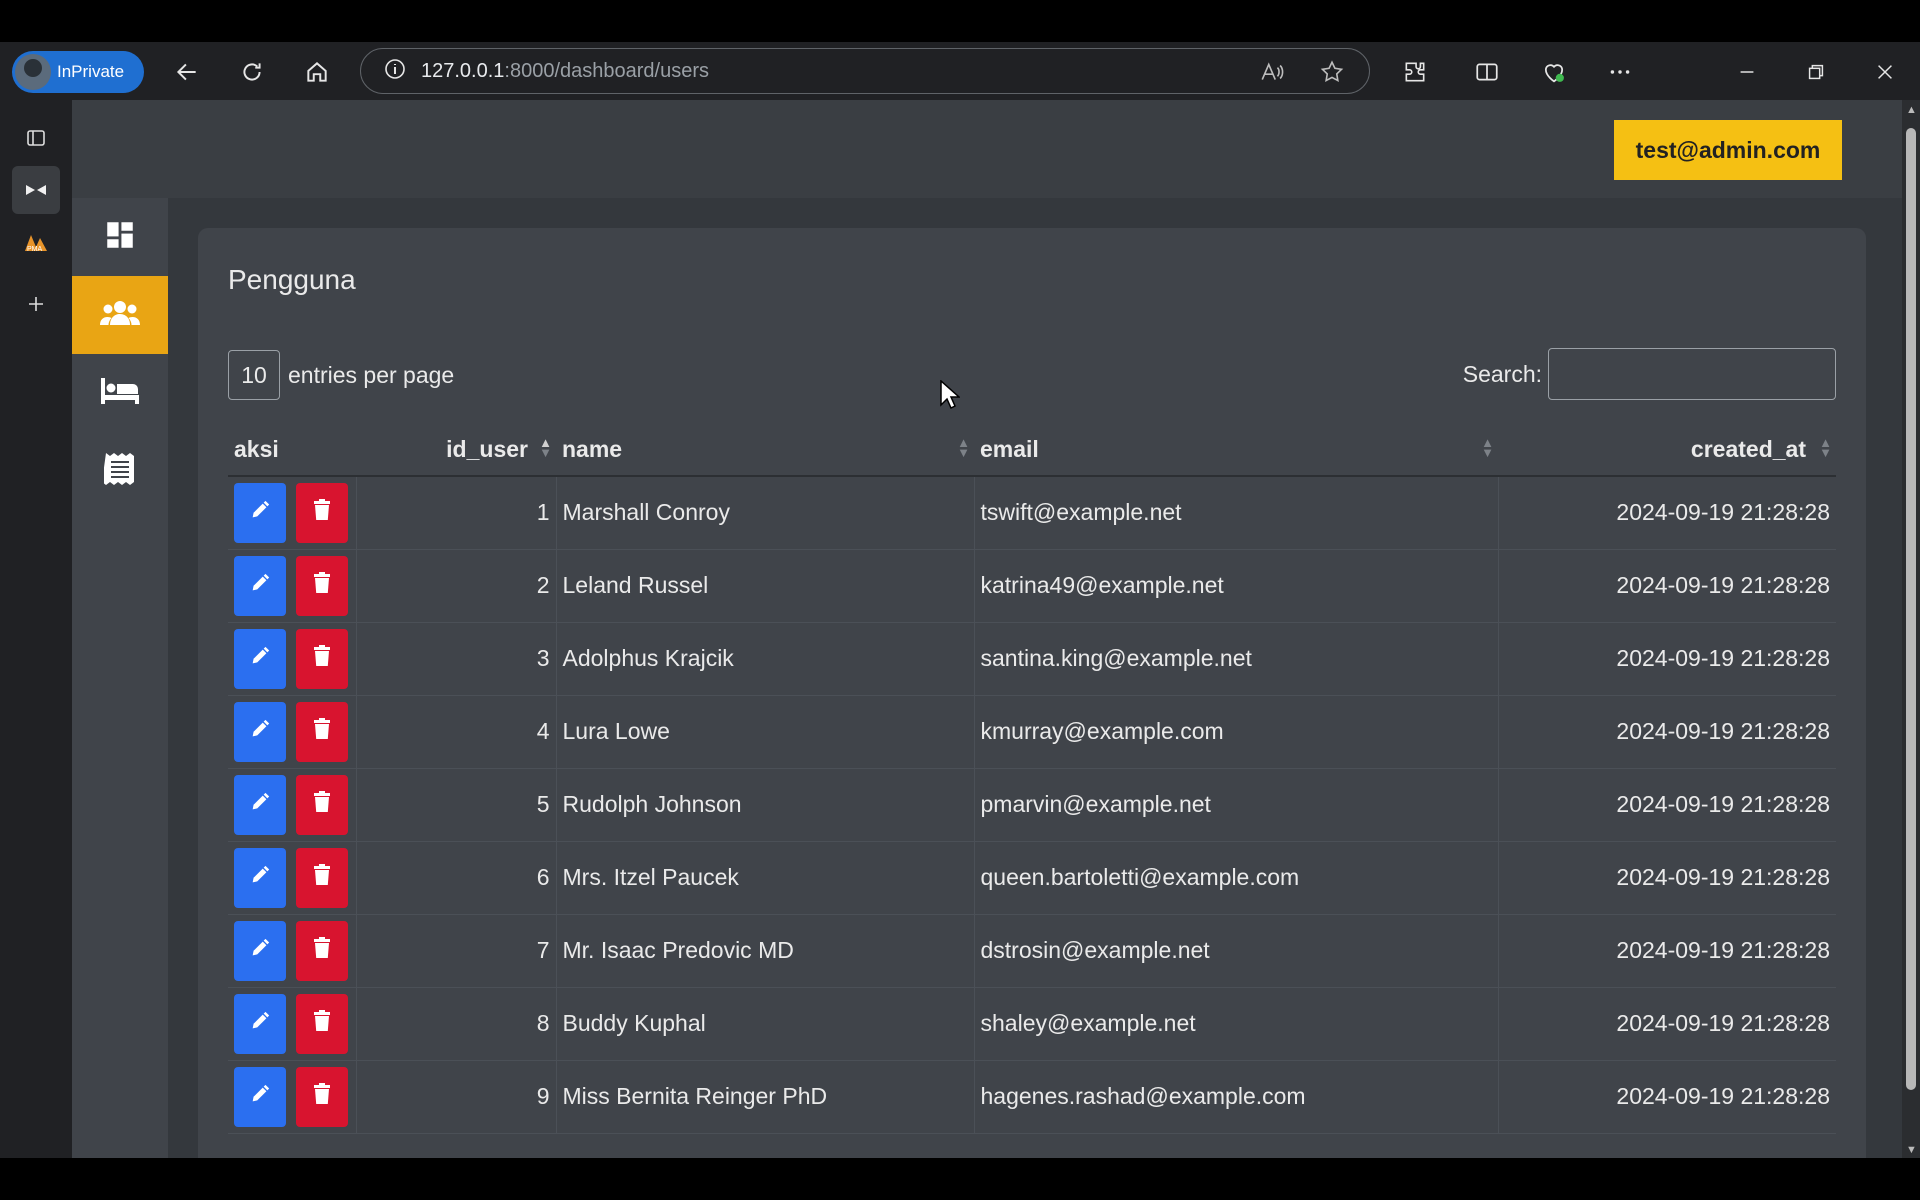 This screenshot has height=1200, width=1920. I want to click on sidebar-item-rooms, so click(120, 393).